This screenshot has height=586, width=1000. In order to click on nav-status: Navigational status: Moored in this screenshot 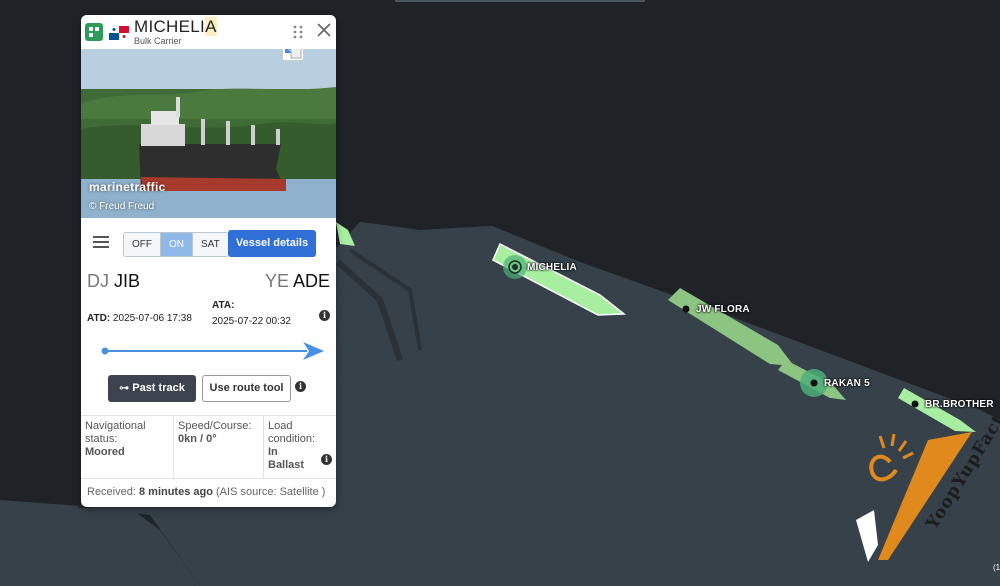, I will do `click(127, 447)`.